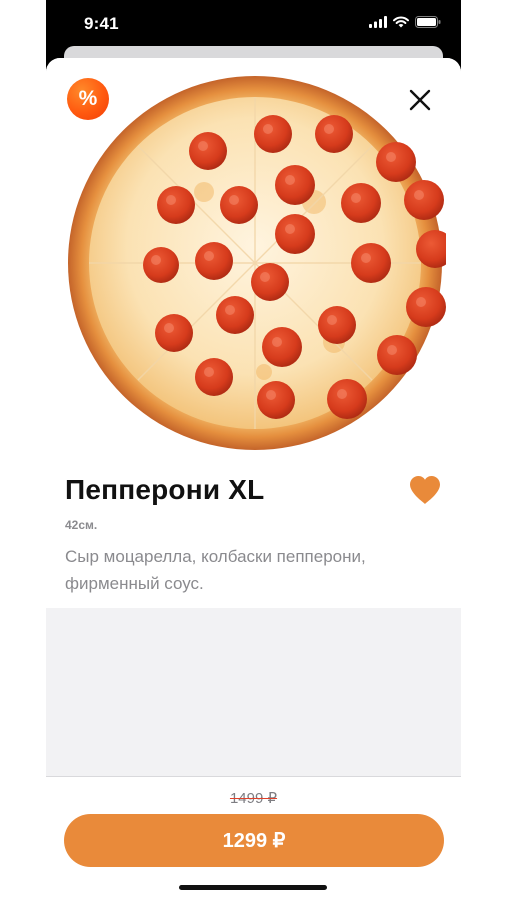 The height and width of the screenshot is (900, 507). I want to click on old-price: 1499 ₽, so click(253, 798).